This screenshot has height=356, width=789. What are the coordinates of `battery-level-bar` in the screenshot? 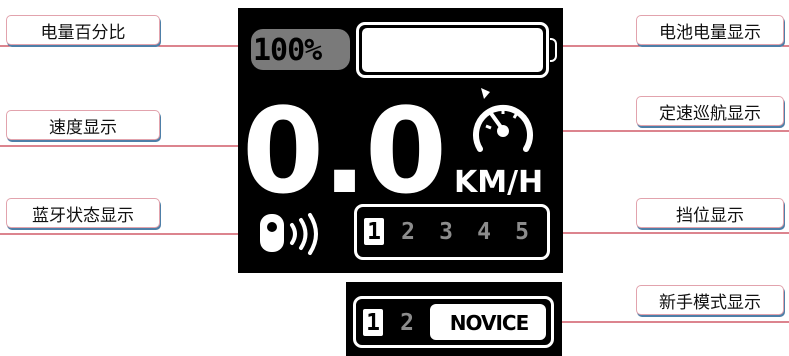 It's located at (452, 50).